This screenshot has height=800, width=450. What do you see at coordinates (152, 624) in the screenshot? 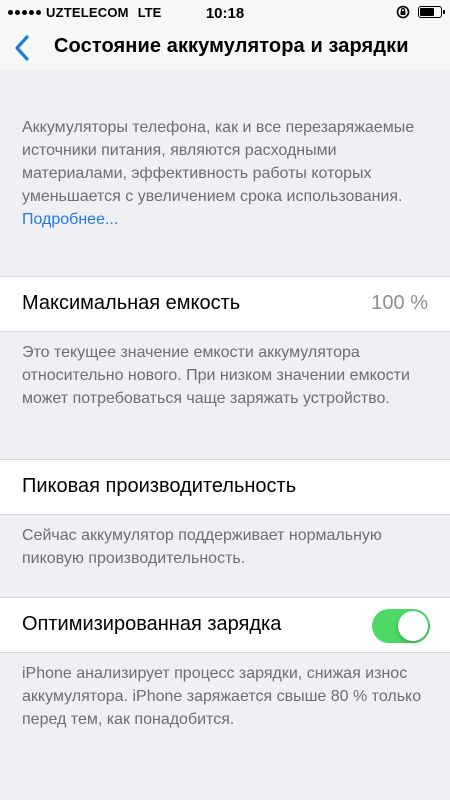
I see `optimized-charging-label: Оптимизированная зарядка` at bounding box center [152, 624].